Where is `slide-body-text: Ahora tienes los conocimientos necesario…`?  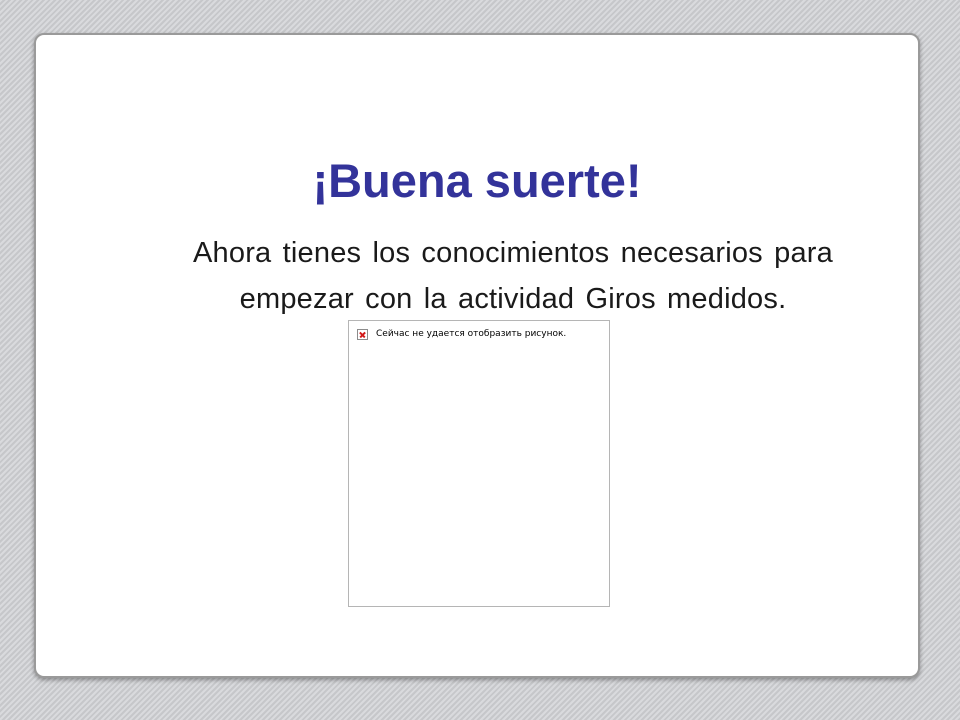 slide-body-text: Ahora tienes los conocimientos necesario… is located at coordinates (513, 276).